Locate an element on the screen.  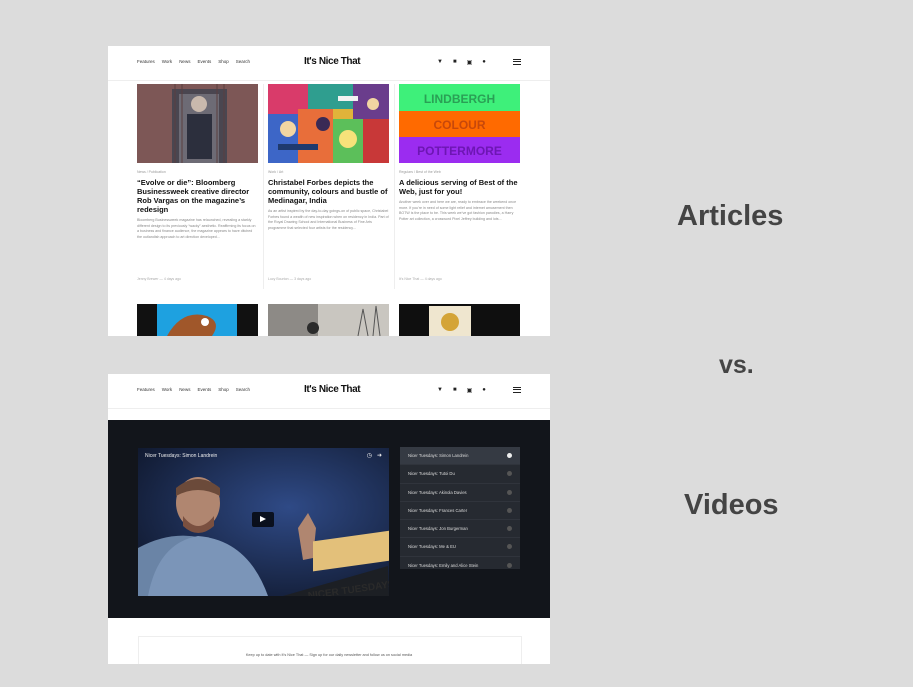
play-button is located at coordinates (263, 519).